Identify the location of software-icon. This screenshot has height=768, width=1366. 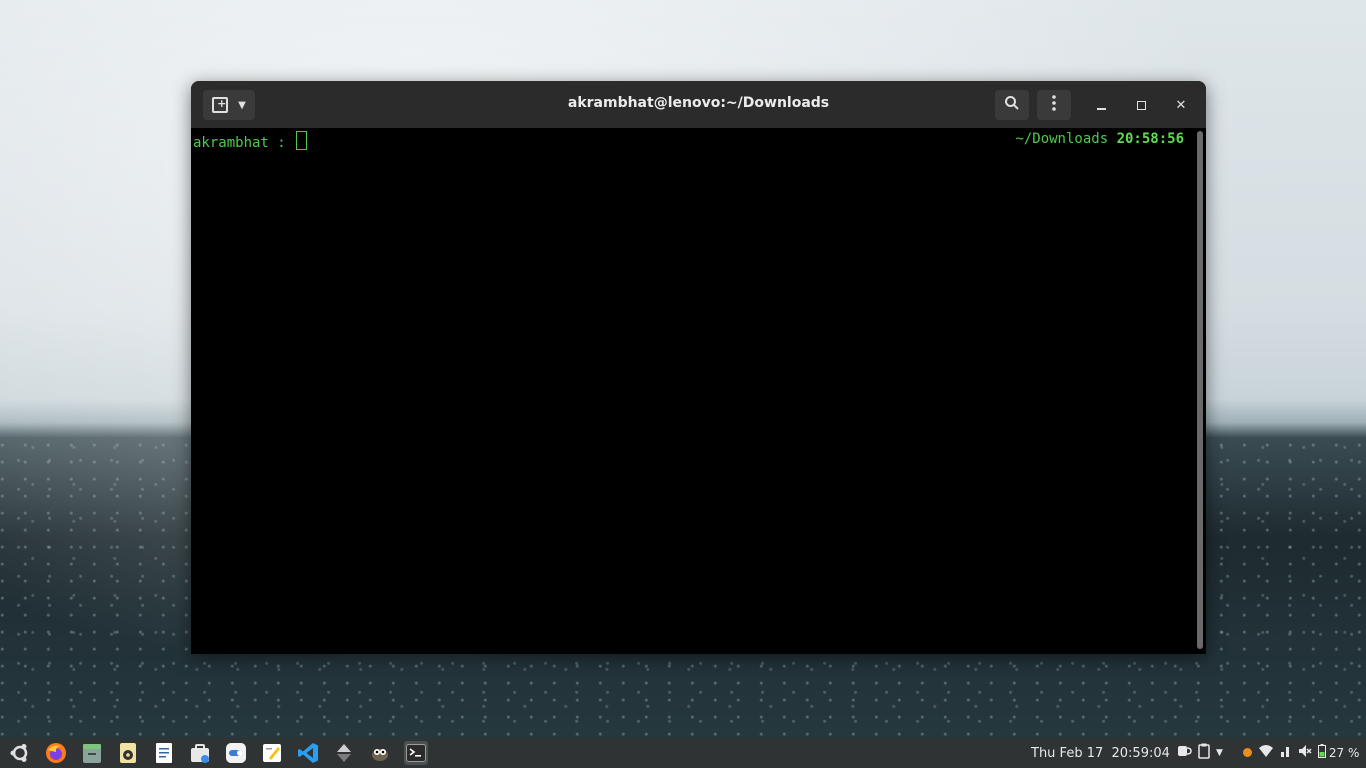
(200, 753).